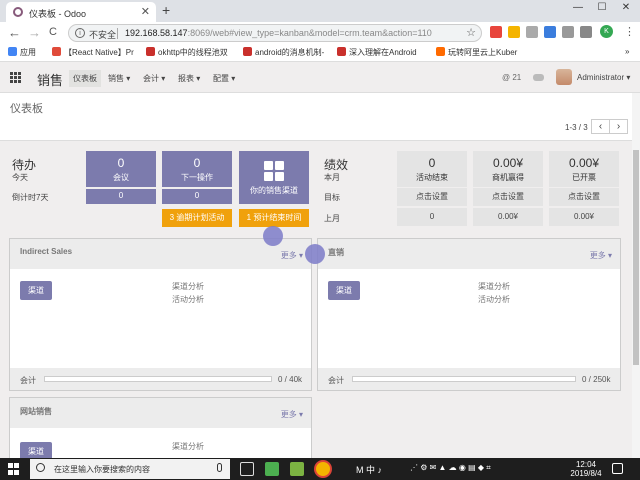 This screenshot has height=480, width=640. Describe the element at coordinates (586, 464) in the screenshot. I see `clock-time: 12:04` at that location.